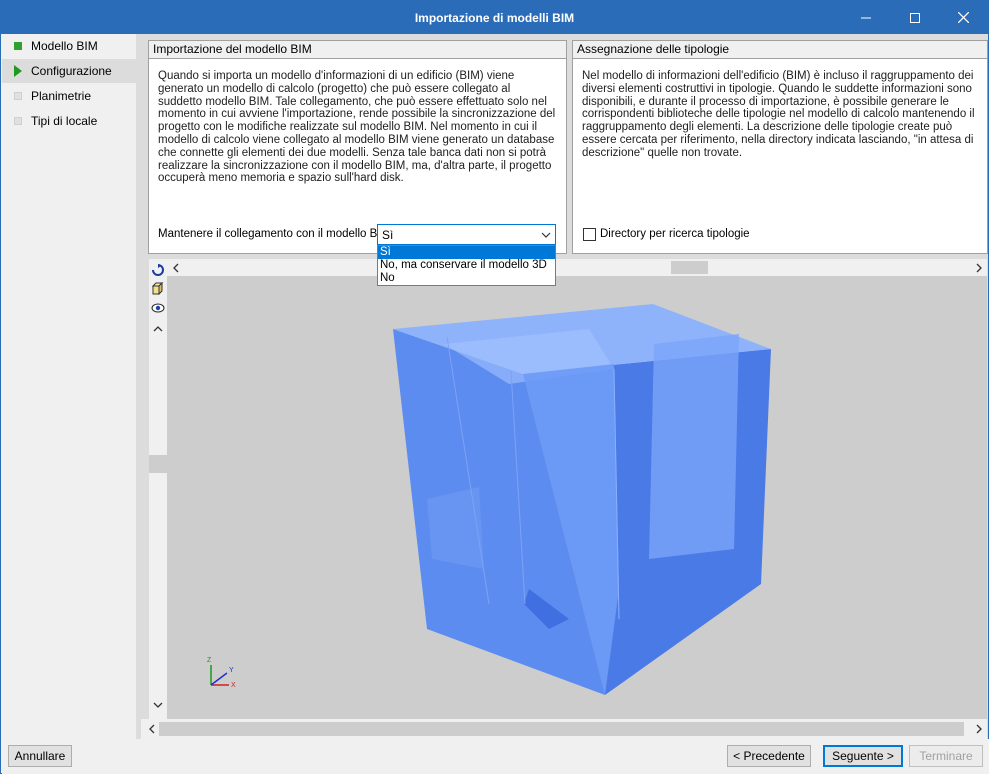 Image resolution: width=989 pixels, height=774 pixels. I want to click on link-mode-dropdown: Sì No, ma conservare il modello 3D No, so click(466, 265).